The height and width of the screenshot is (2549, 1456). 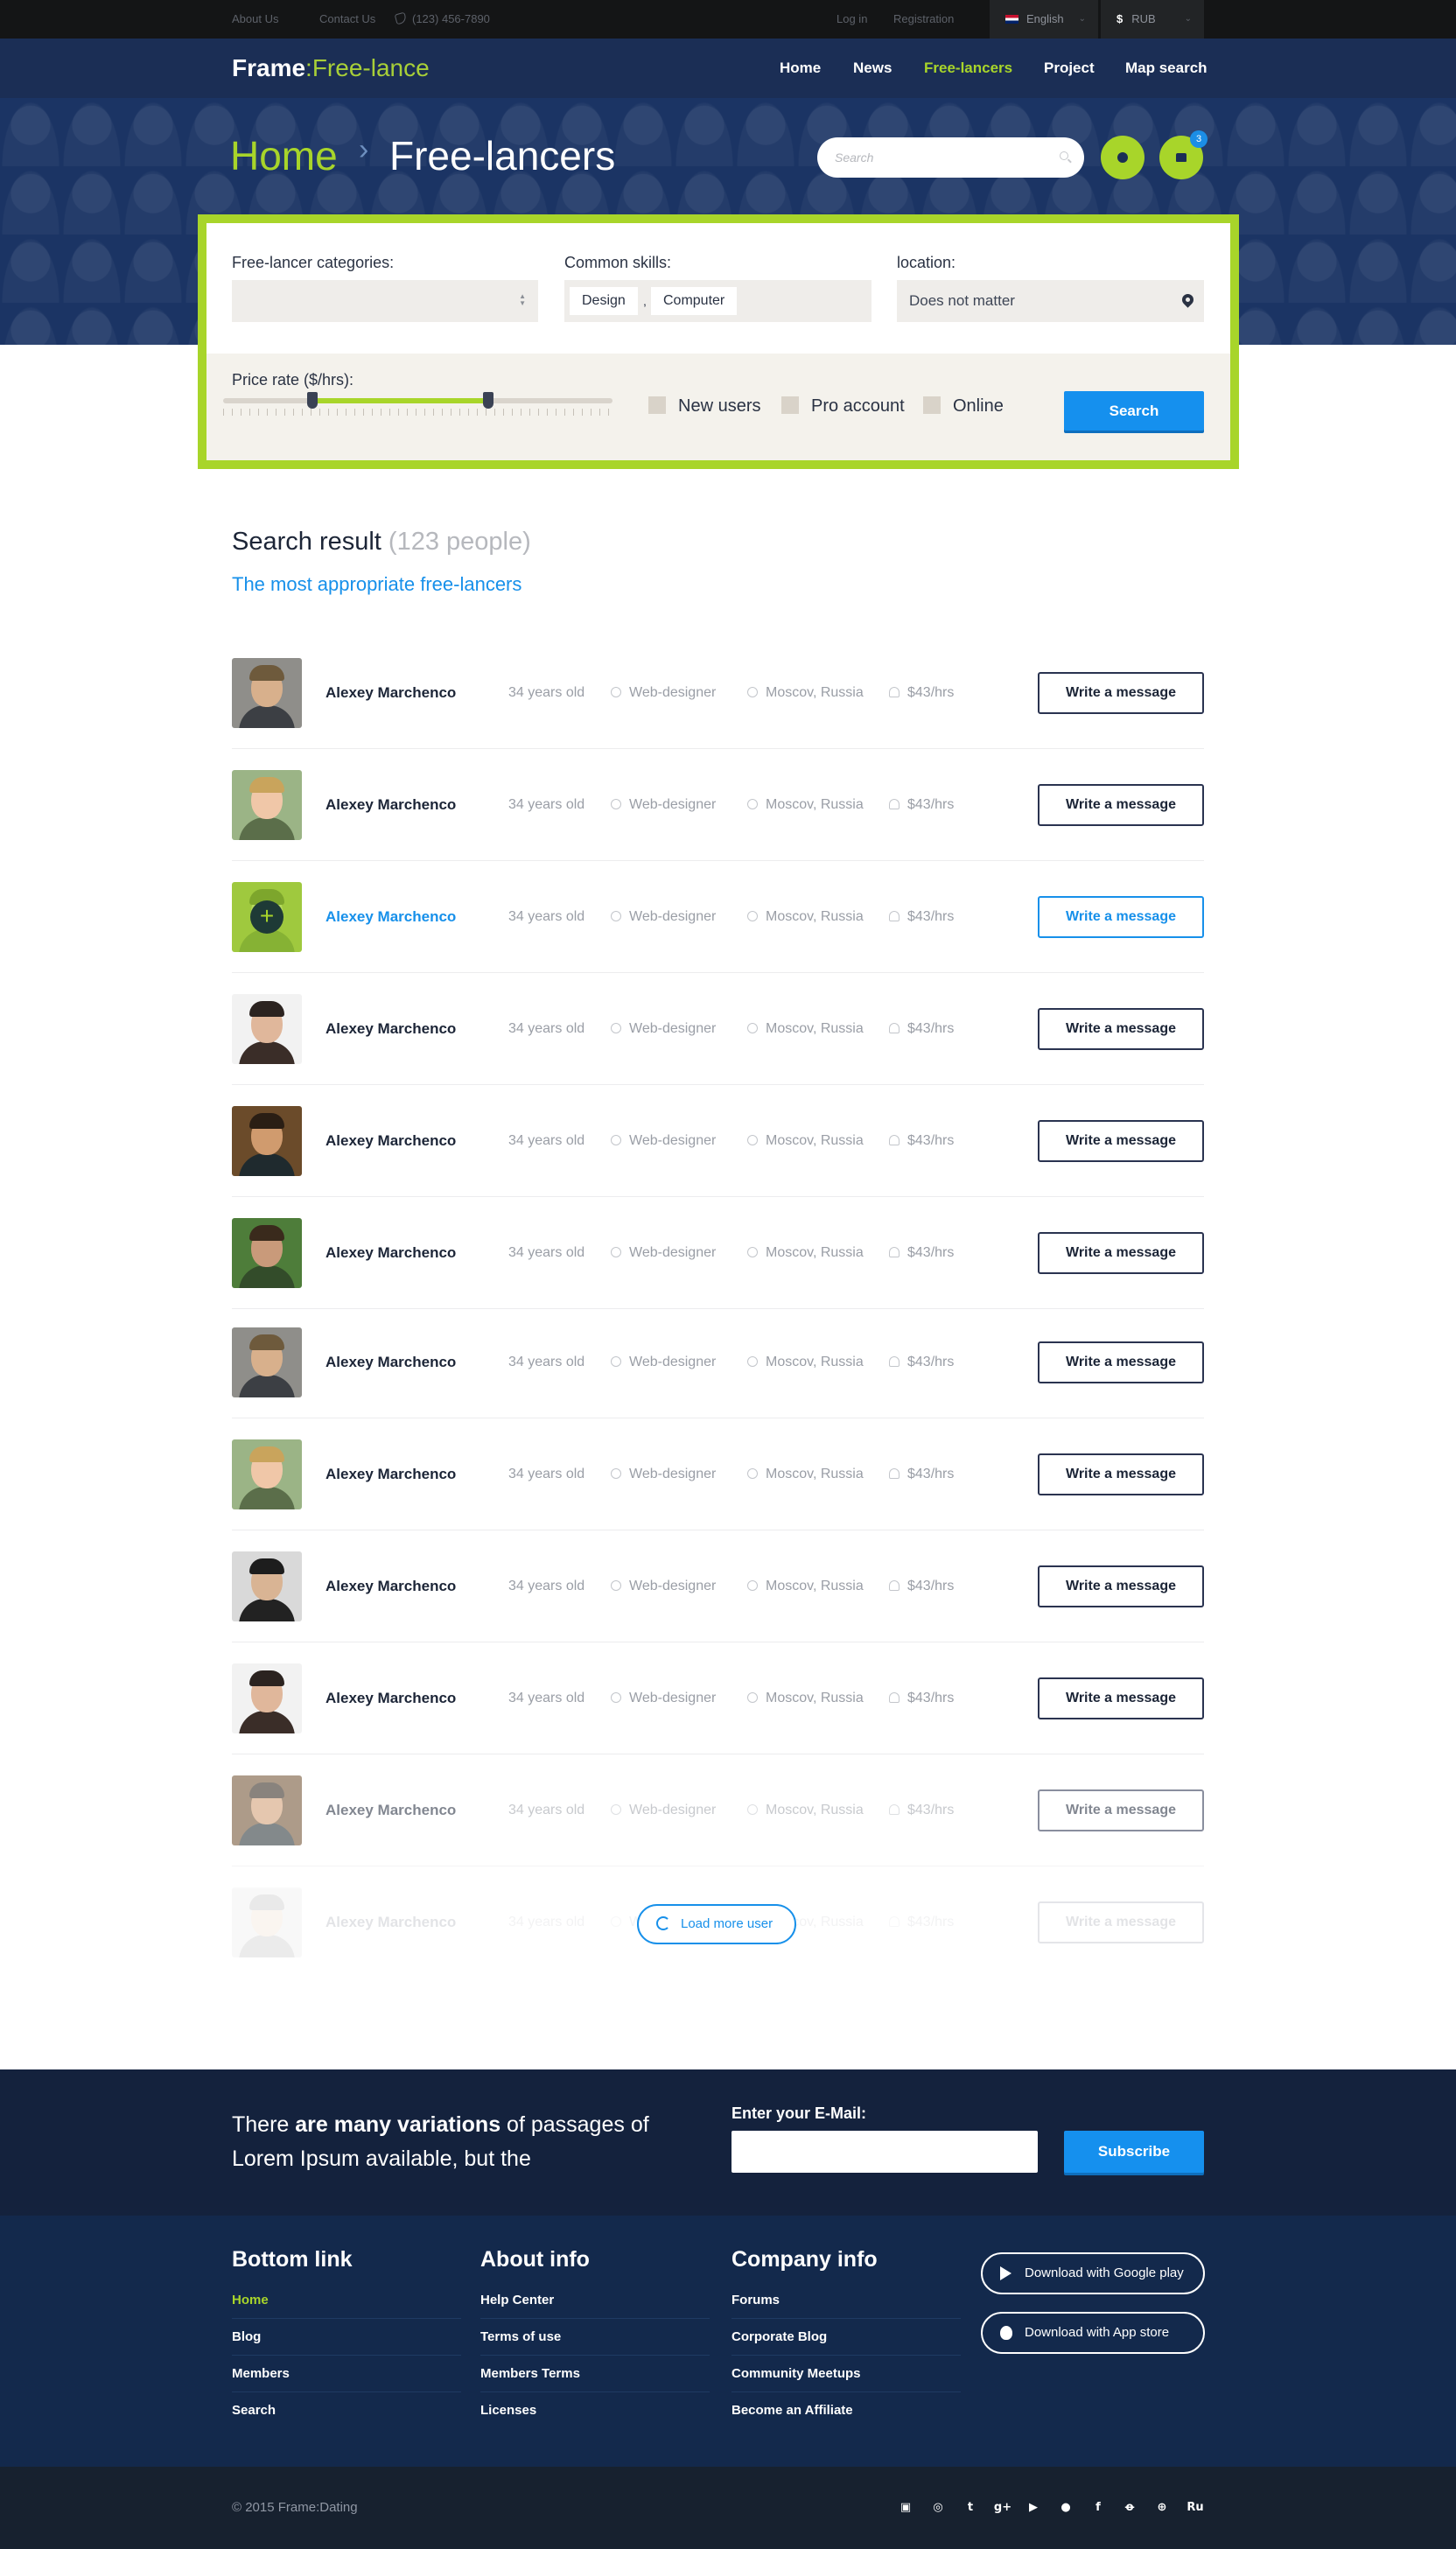 What do you see at coordinates (1050, 301) in the screenshot?
I see `location-select: Does not matter` at bounding box center [1050, 301].